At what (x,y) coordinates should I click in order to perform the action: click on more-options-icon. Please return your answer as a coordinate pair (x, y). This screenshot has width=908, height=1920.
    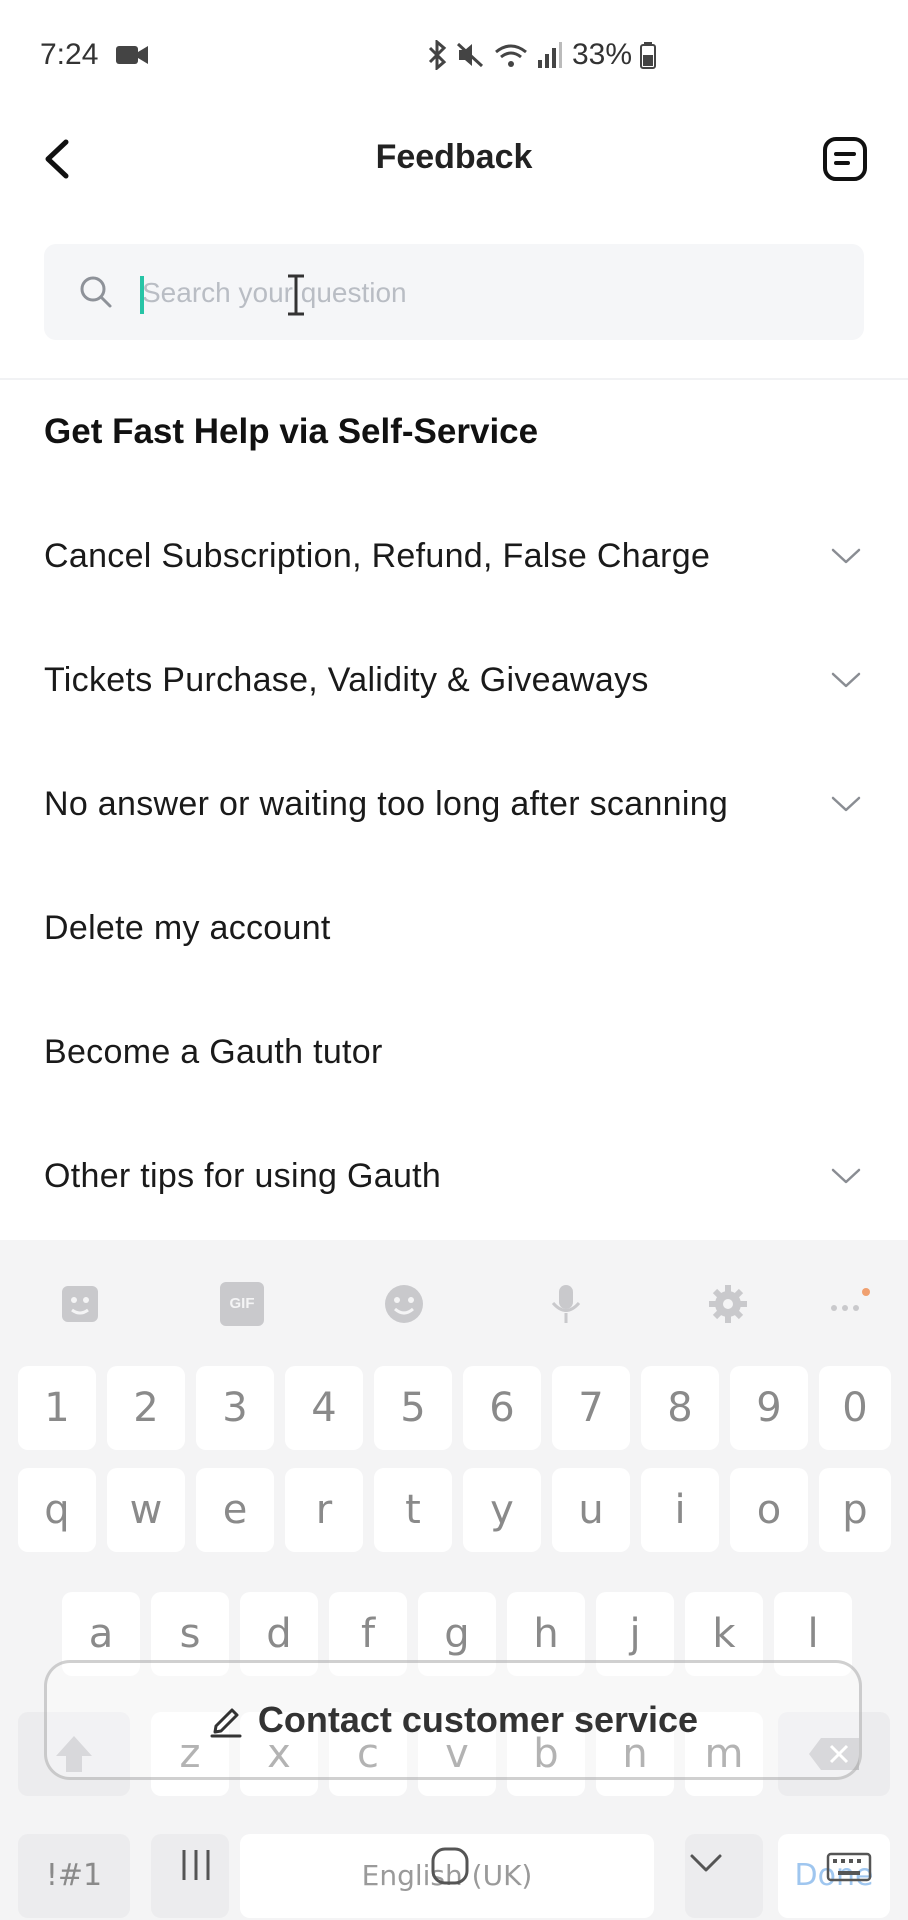
    Looking at the image, I should click on (848, 1304).